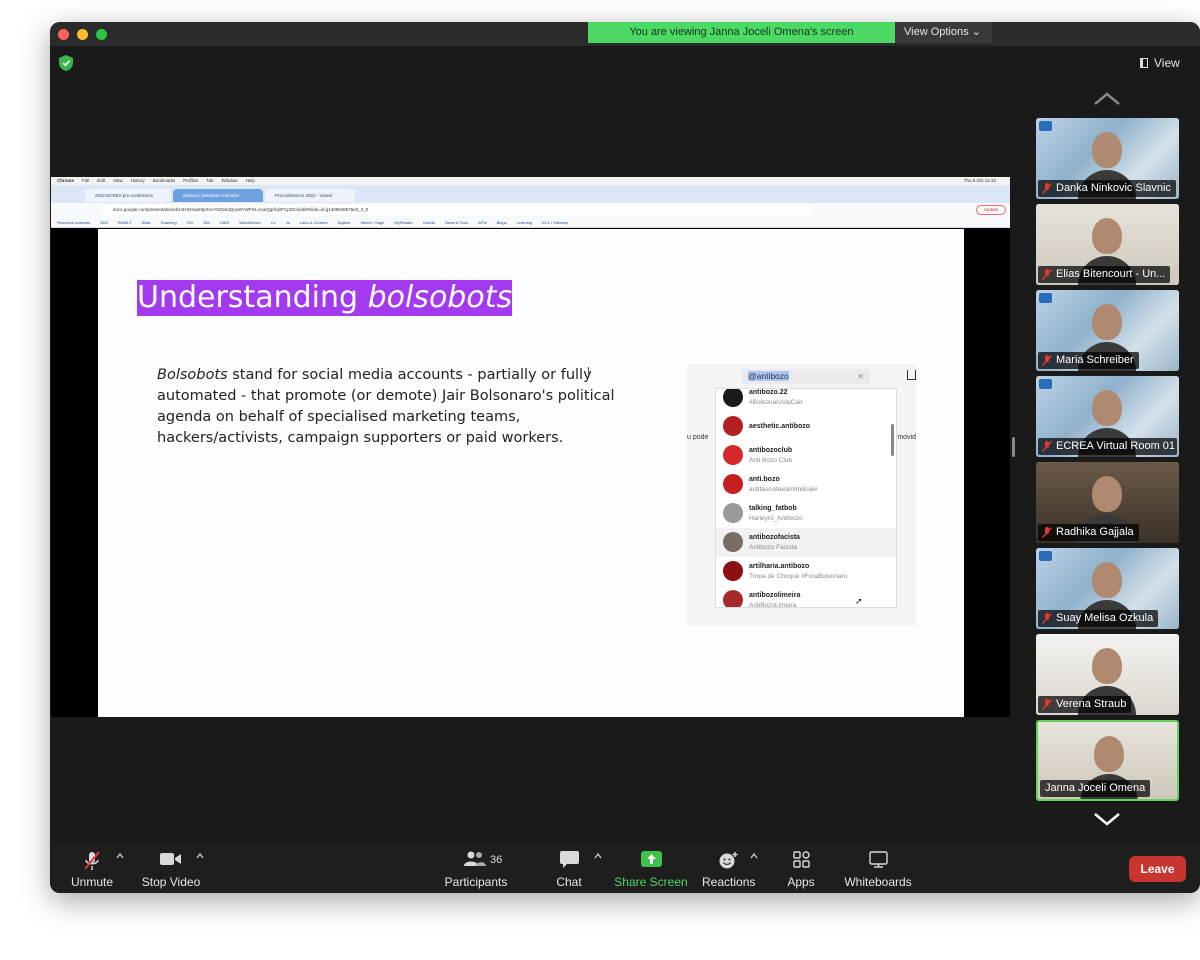 This screenshot has height=960, width=1200. Describe the element at coordinates (190, 180) in the screenshot. I see `menubar-item: Profiles` at that location.